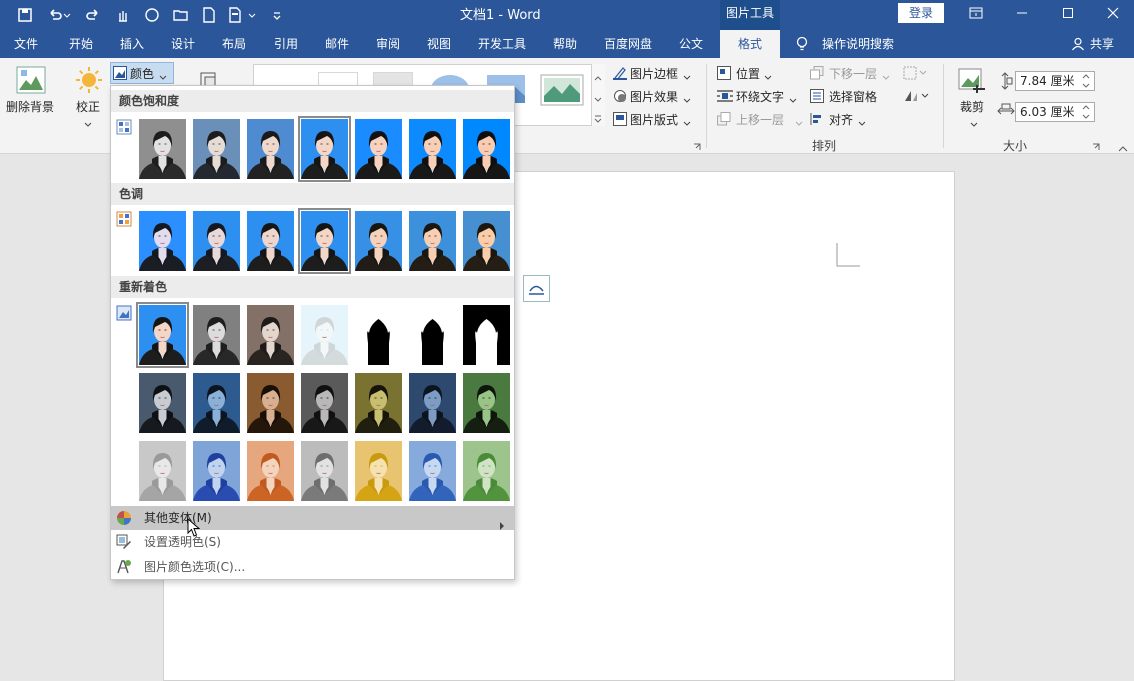  I want to click on undo-dropdown-icon, so click(67, 15).